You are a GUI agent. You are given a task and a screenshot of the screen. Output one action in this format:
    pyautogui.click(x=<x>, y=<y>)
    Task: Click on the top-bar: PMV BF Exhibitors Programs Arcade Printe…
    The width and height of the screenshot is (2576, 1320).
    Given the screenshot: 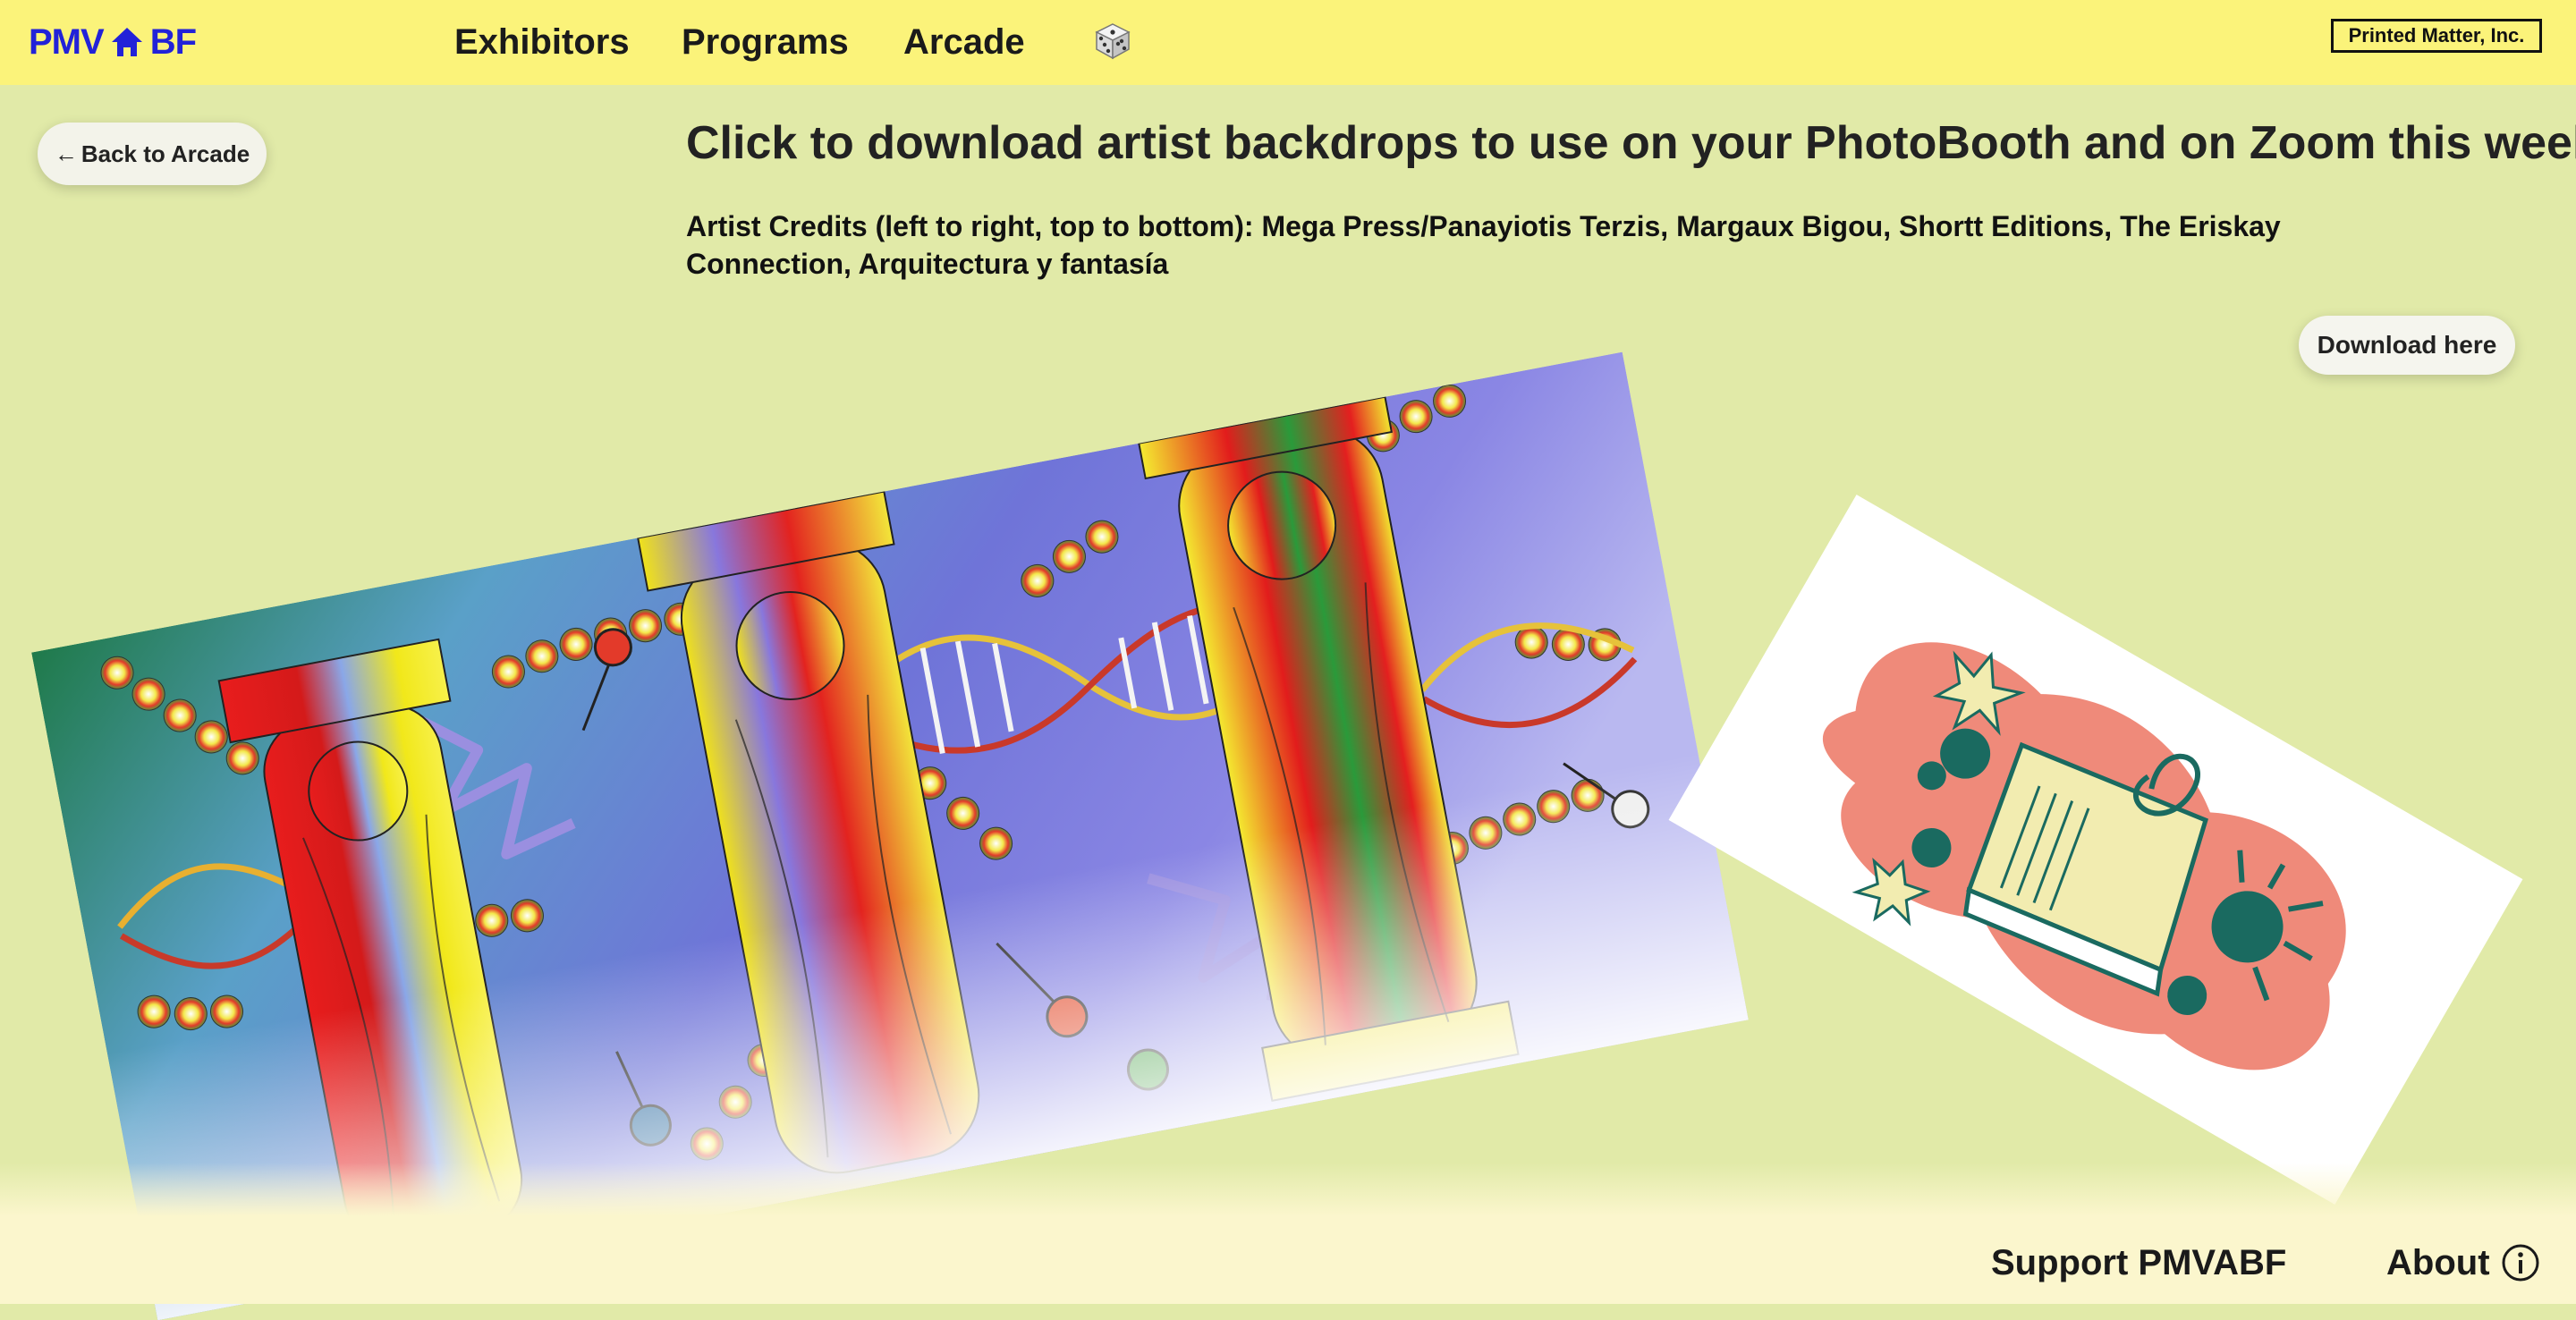 What is the action you would take?
    pyautogui.click(x=1288, y=42)
    